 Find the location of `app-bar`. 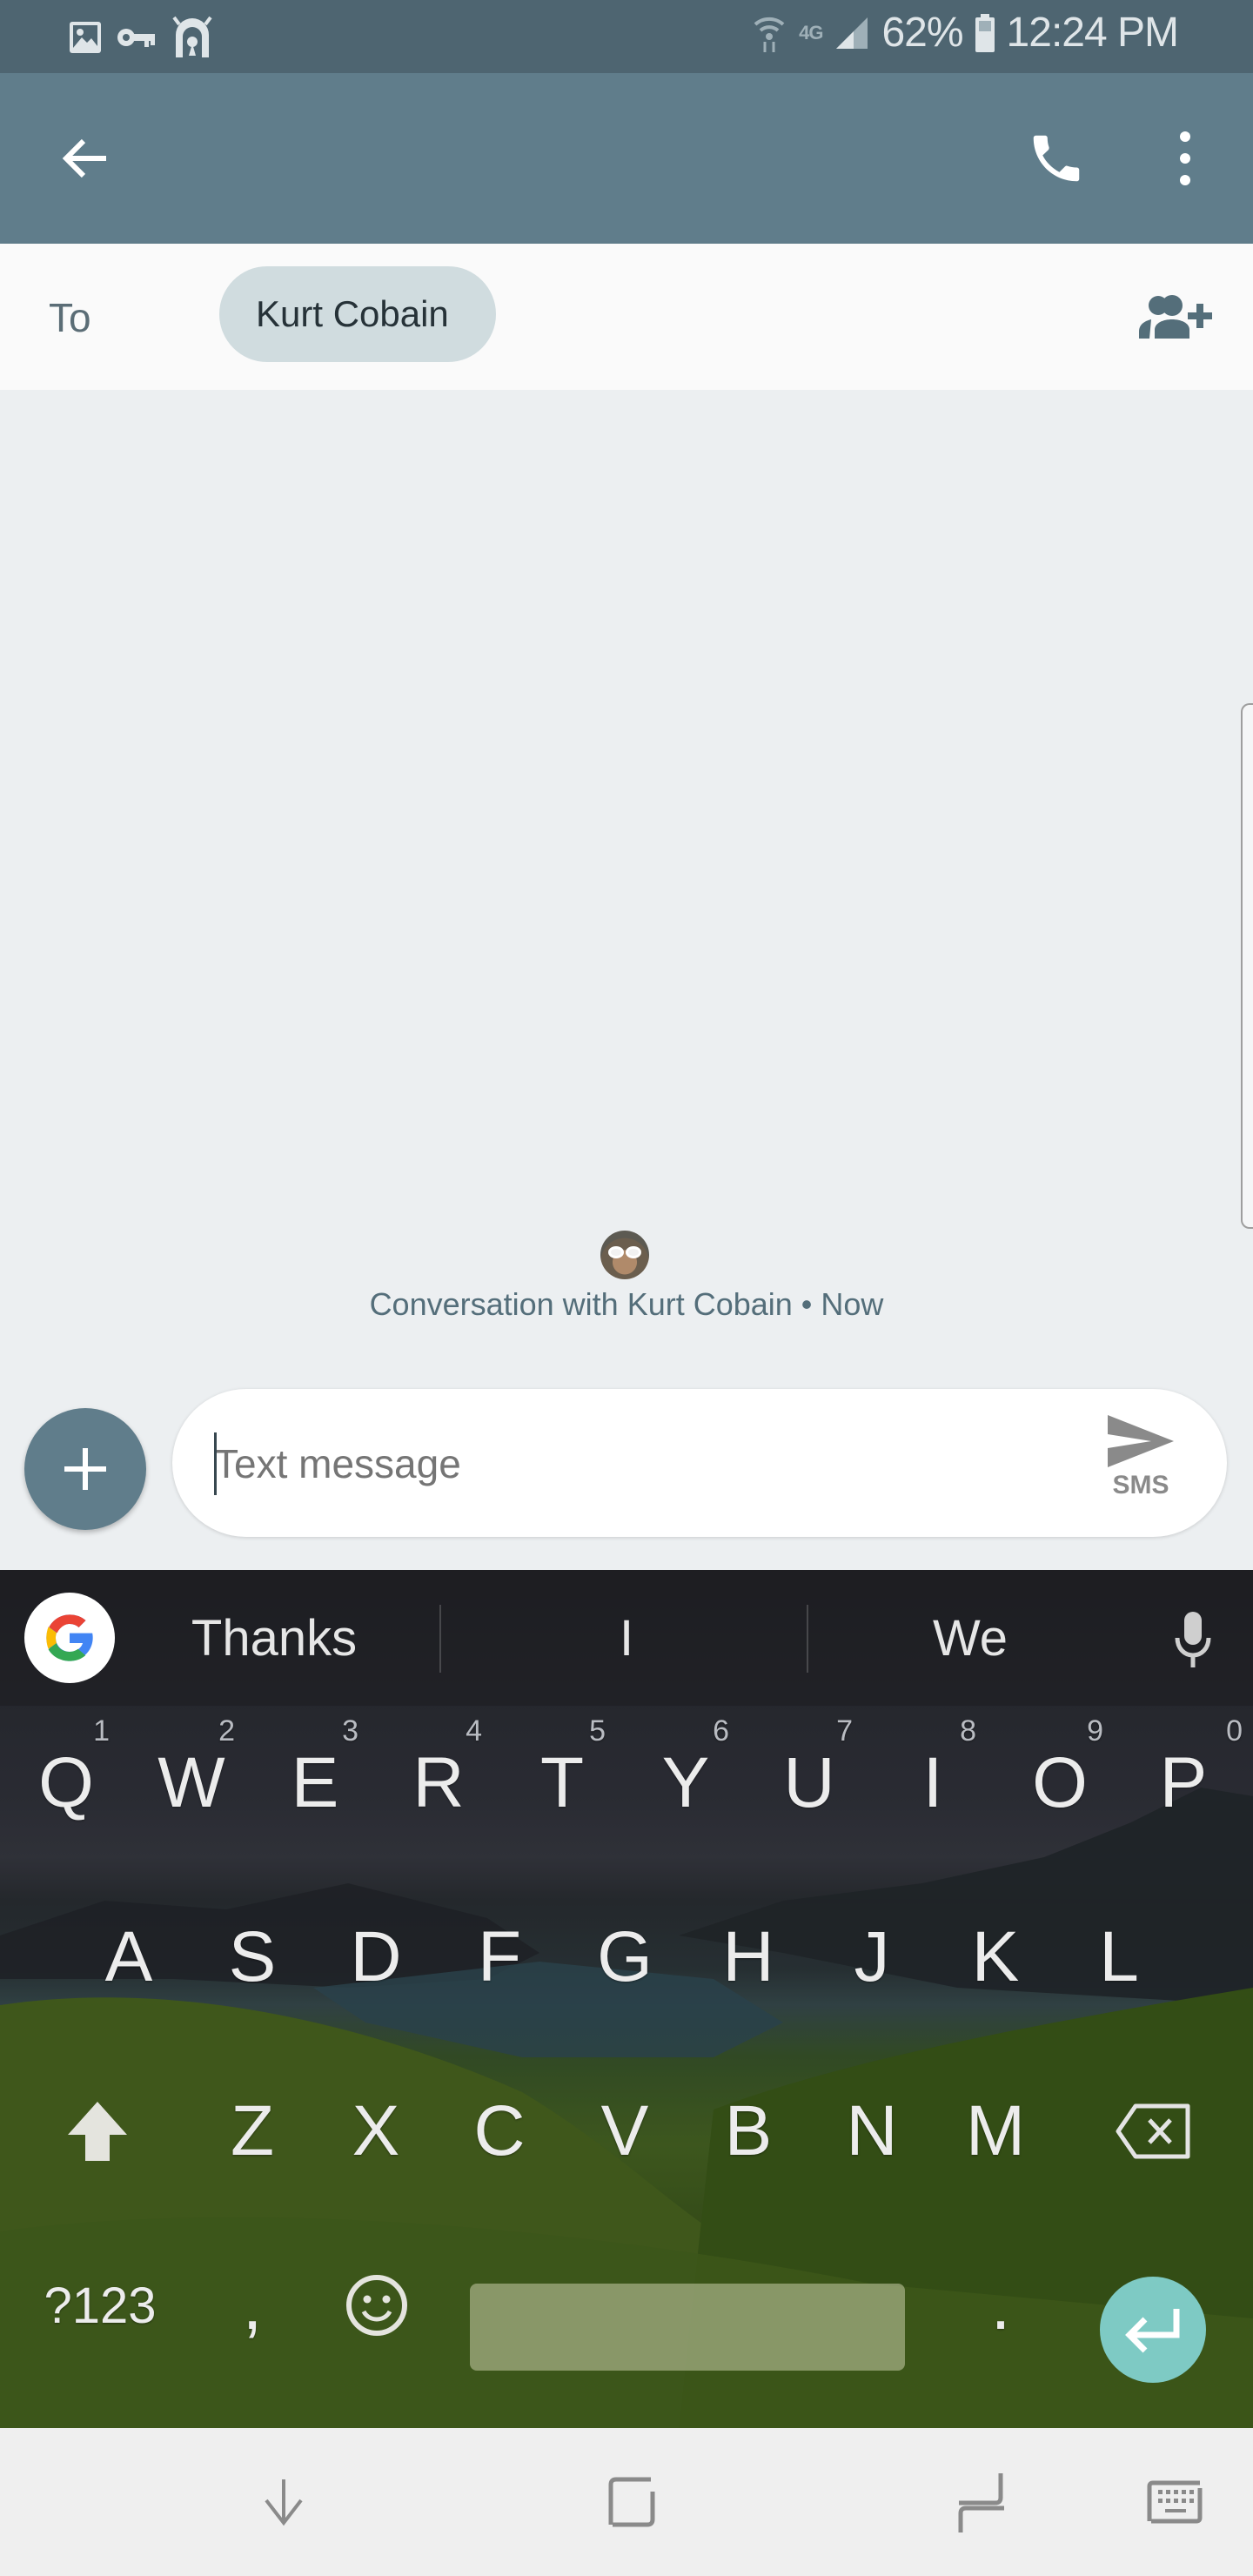

app-bar is located at coordinates (626, 158).